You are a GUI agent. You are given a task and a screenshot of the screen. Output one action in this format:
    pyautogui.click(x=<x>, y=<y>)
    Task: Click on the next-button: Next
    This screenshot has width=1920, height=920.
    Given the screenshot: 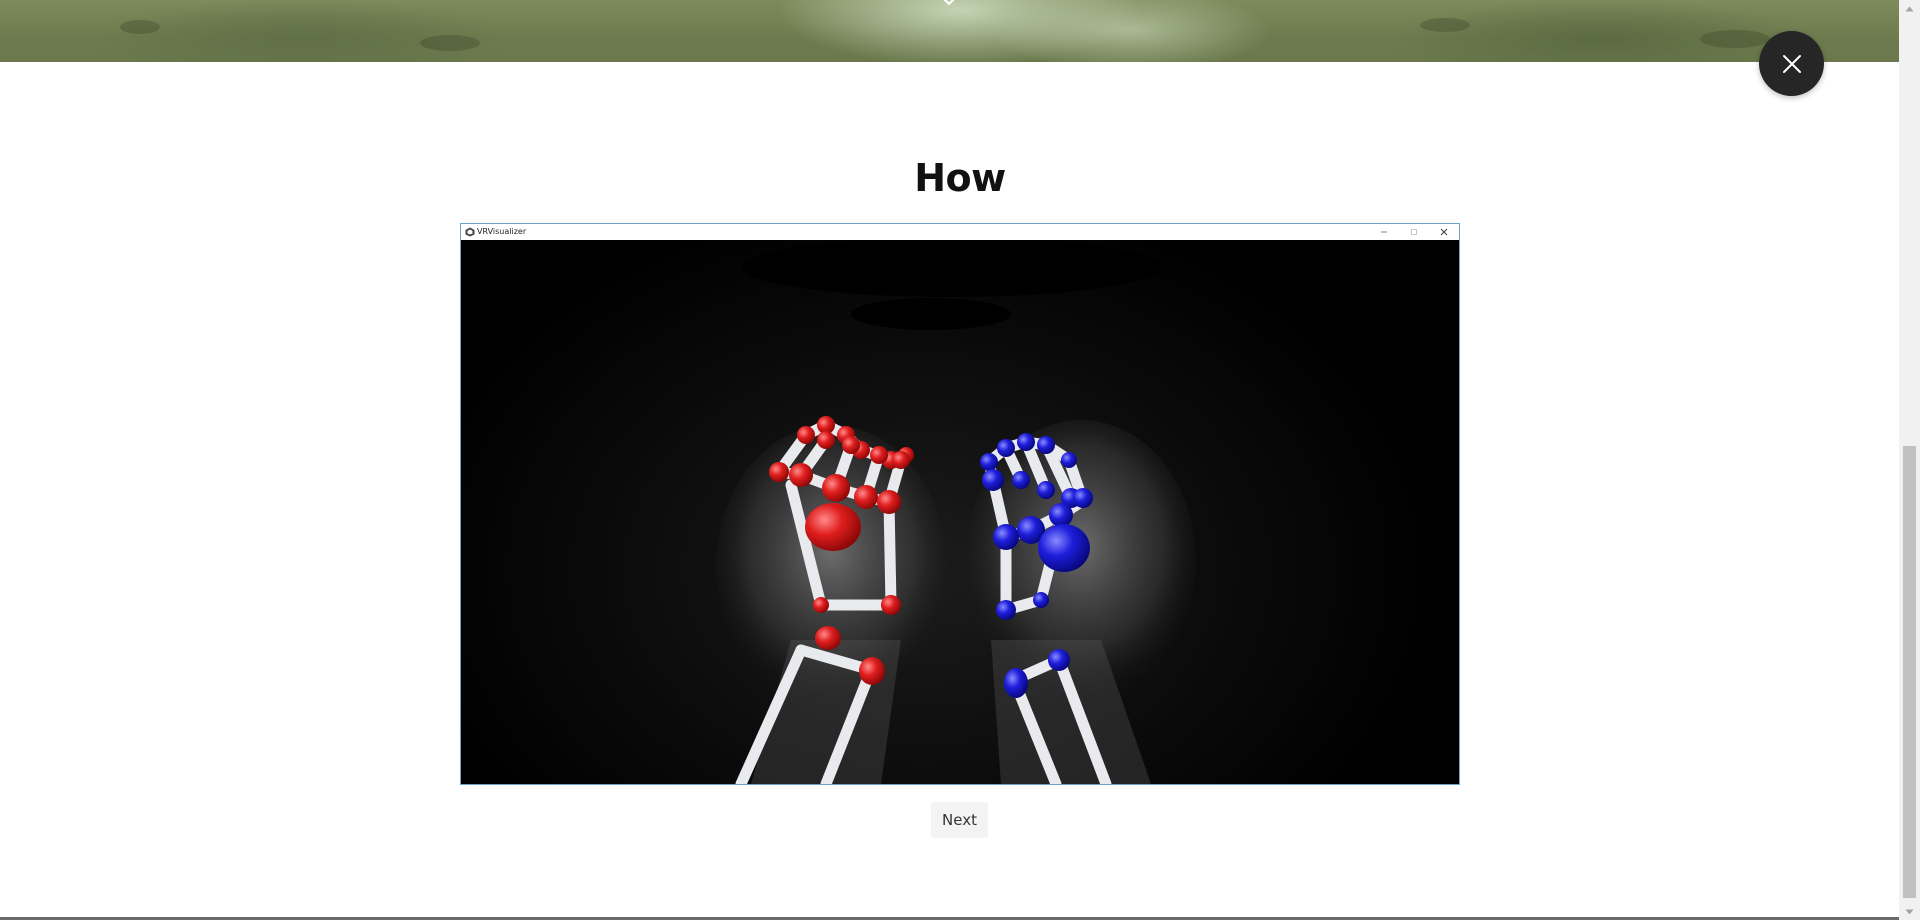 What is the action you would take?
    pyautogui.click(x=959, y=820)
    